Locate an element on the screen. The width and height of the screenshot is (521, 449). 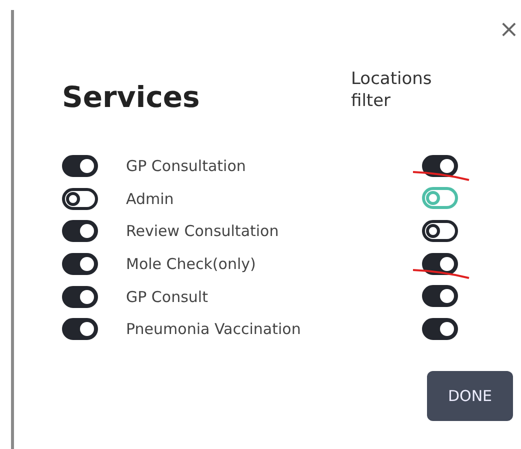
column-heading: Locations filter is located at coordinates (391, 90).